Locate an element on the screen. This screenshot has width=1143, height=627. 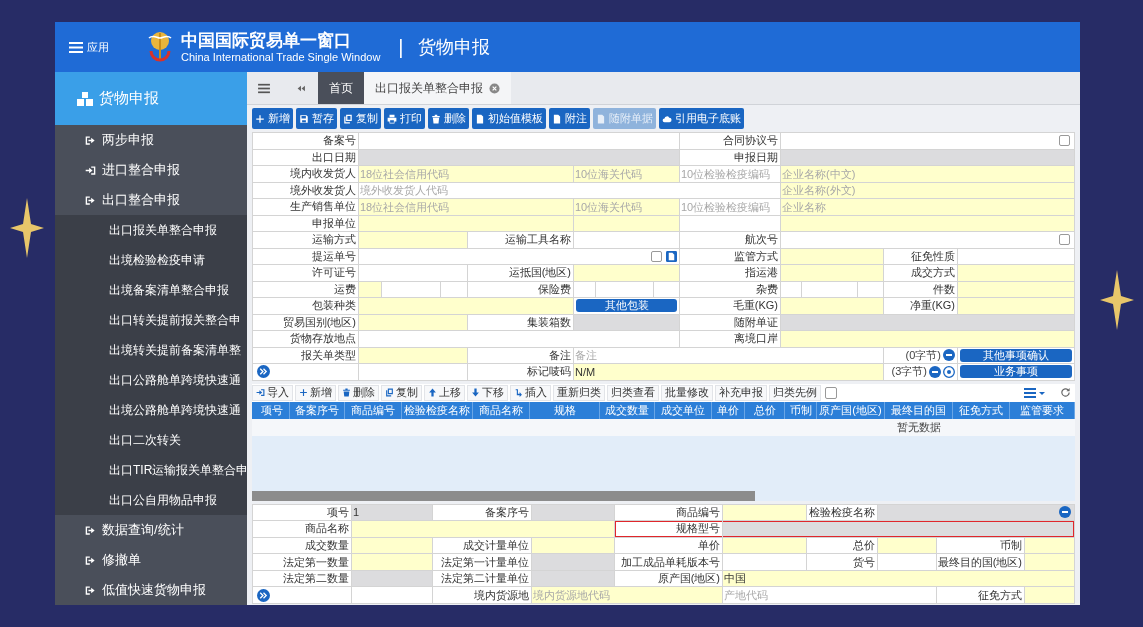
tab: 首页 is located at coordinates (341, 88).